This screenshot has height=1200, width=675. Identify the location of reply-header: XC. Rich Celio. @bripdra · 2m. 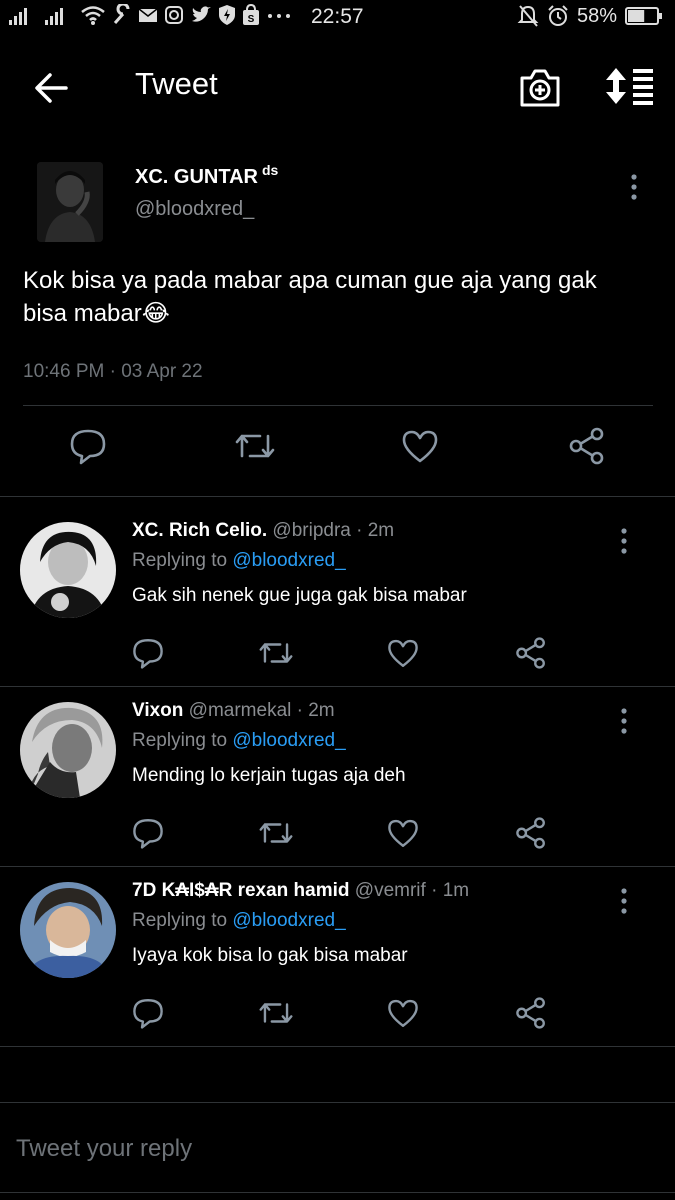
(263, 531).